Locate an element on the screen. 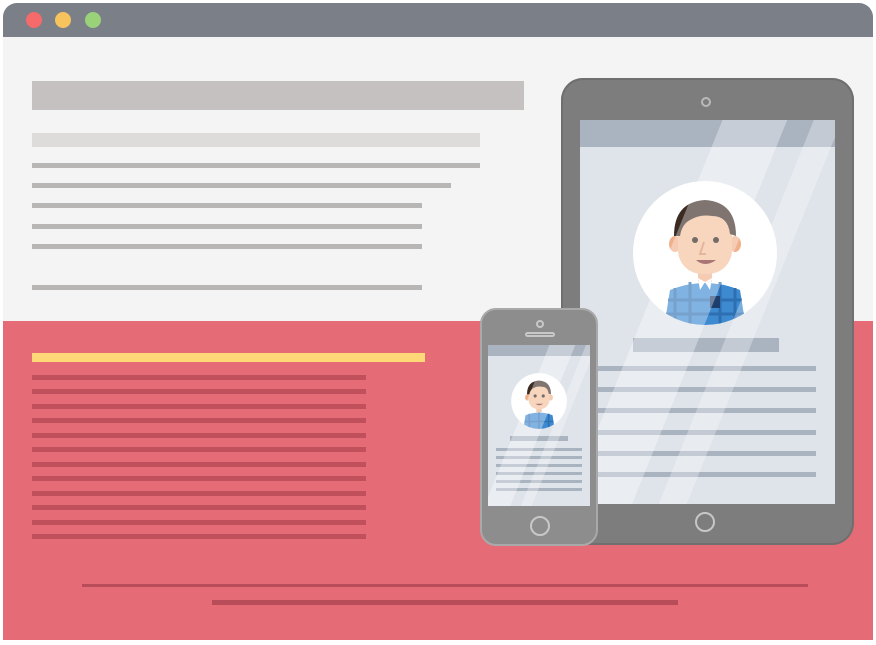 The height and width of the screenshot is (645, 876). phone-device is located at coordinates (539, 427).